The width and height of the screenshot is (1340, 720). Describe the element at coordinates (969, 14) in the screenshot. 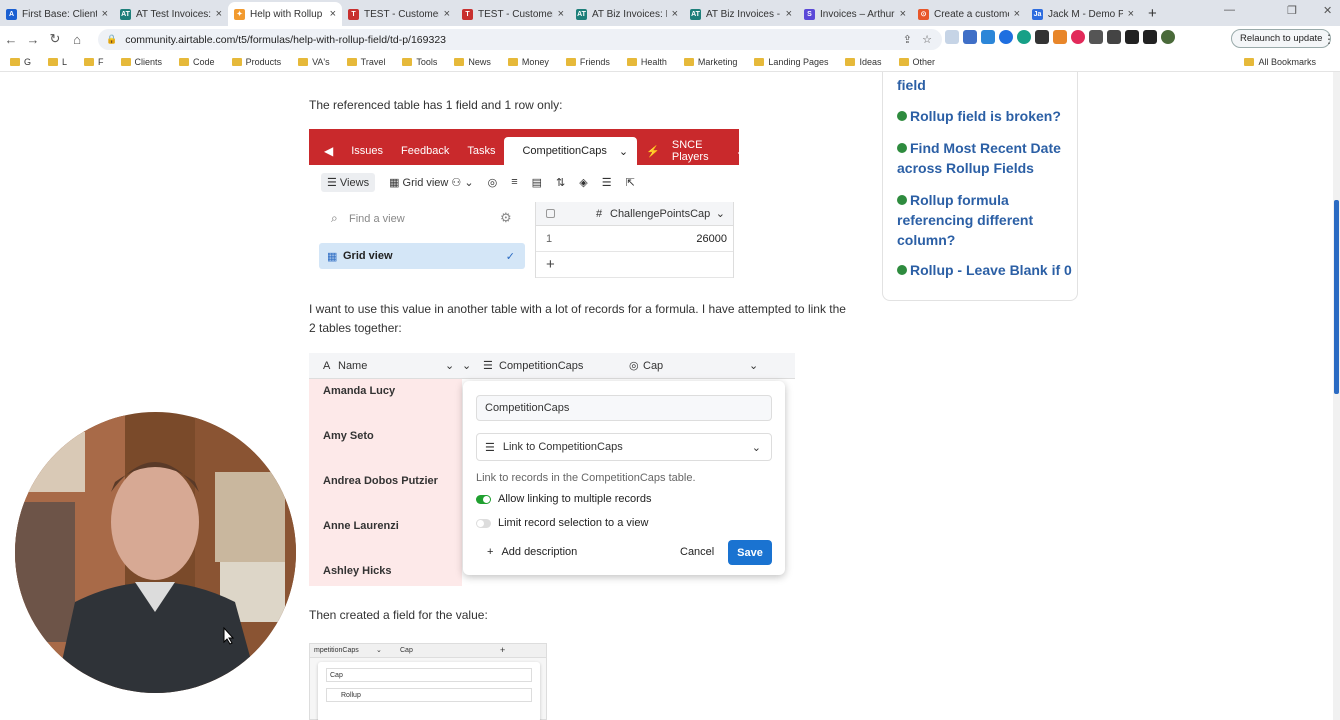

I see `browser-tab: ⊙ Create a custome ×` at that location.